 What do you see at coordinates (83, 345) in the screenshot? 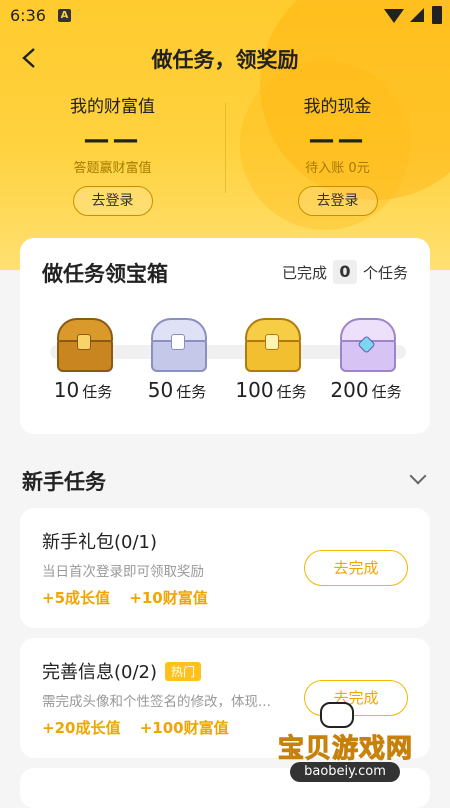
I see `gold-chest-icon` at bounding box center [83, 345].